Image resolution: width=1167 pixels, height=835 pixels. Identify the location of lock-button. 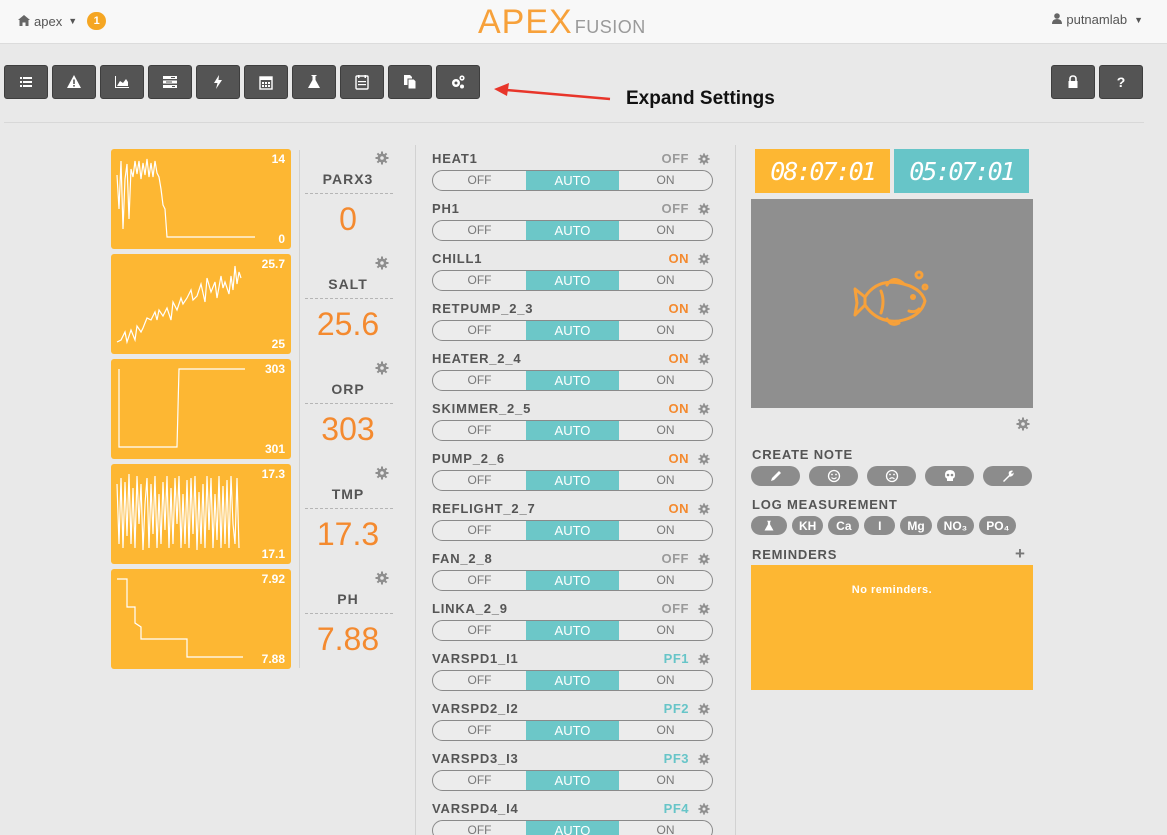
(1073, 82).